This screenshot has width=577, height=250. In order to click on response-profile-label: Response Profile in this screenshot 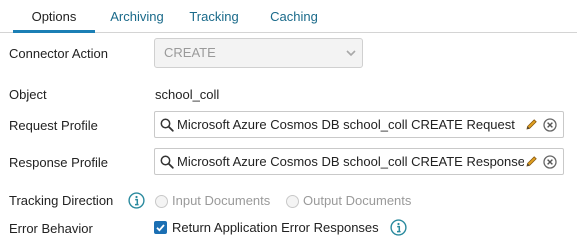, I will do `click(58, 162)`.